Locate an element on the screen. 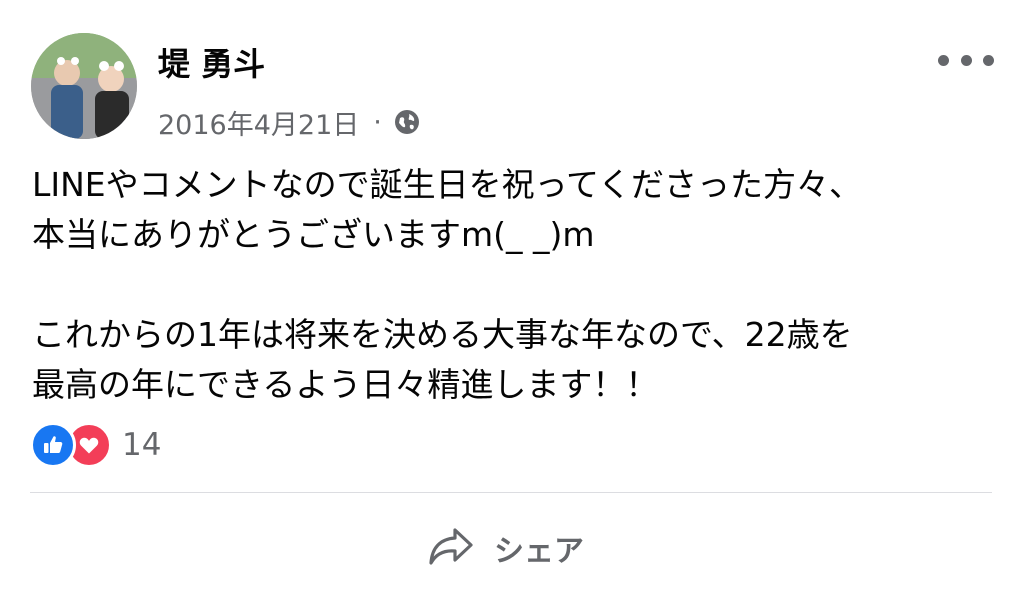  like-icon is located at coordinates (53, 445).